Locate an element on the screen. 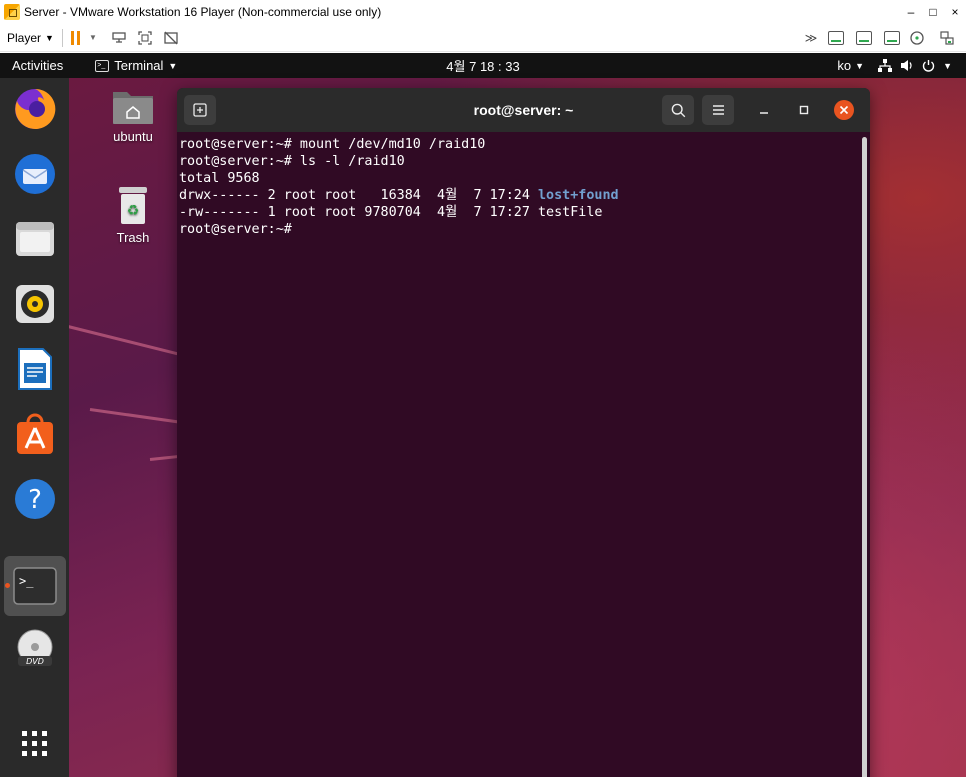 The image size is (966, 777). device-tray: ≫ is located at coordinates (879, 38).